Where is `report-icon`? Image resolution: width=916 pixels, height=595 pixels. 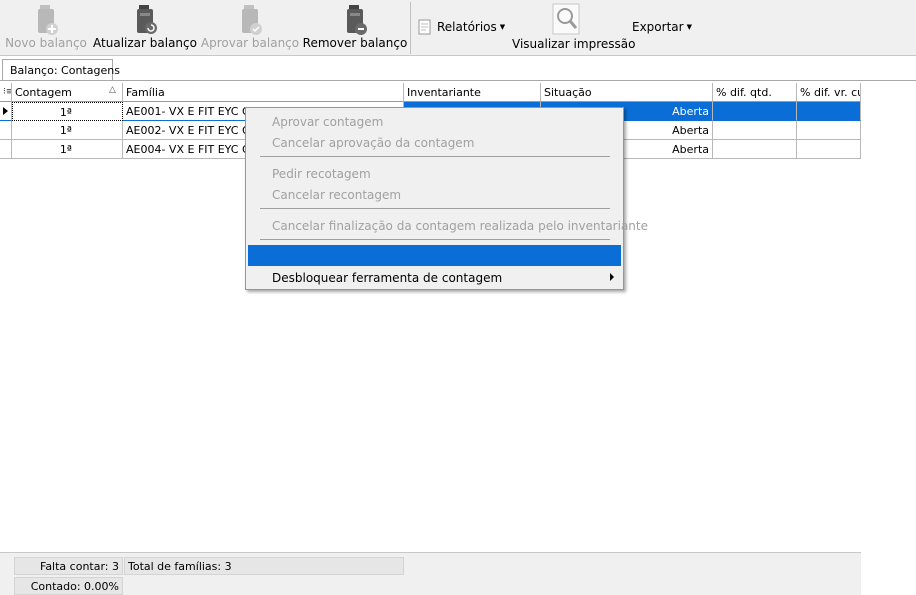
report-icon is located at coordinates (424, 27).